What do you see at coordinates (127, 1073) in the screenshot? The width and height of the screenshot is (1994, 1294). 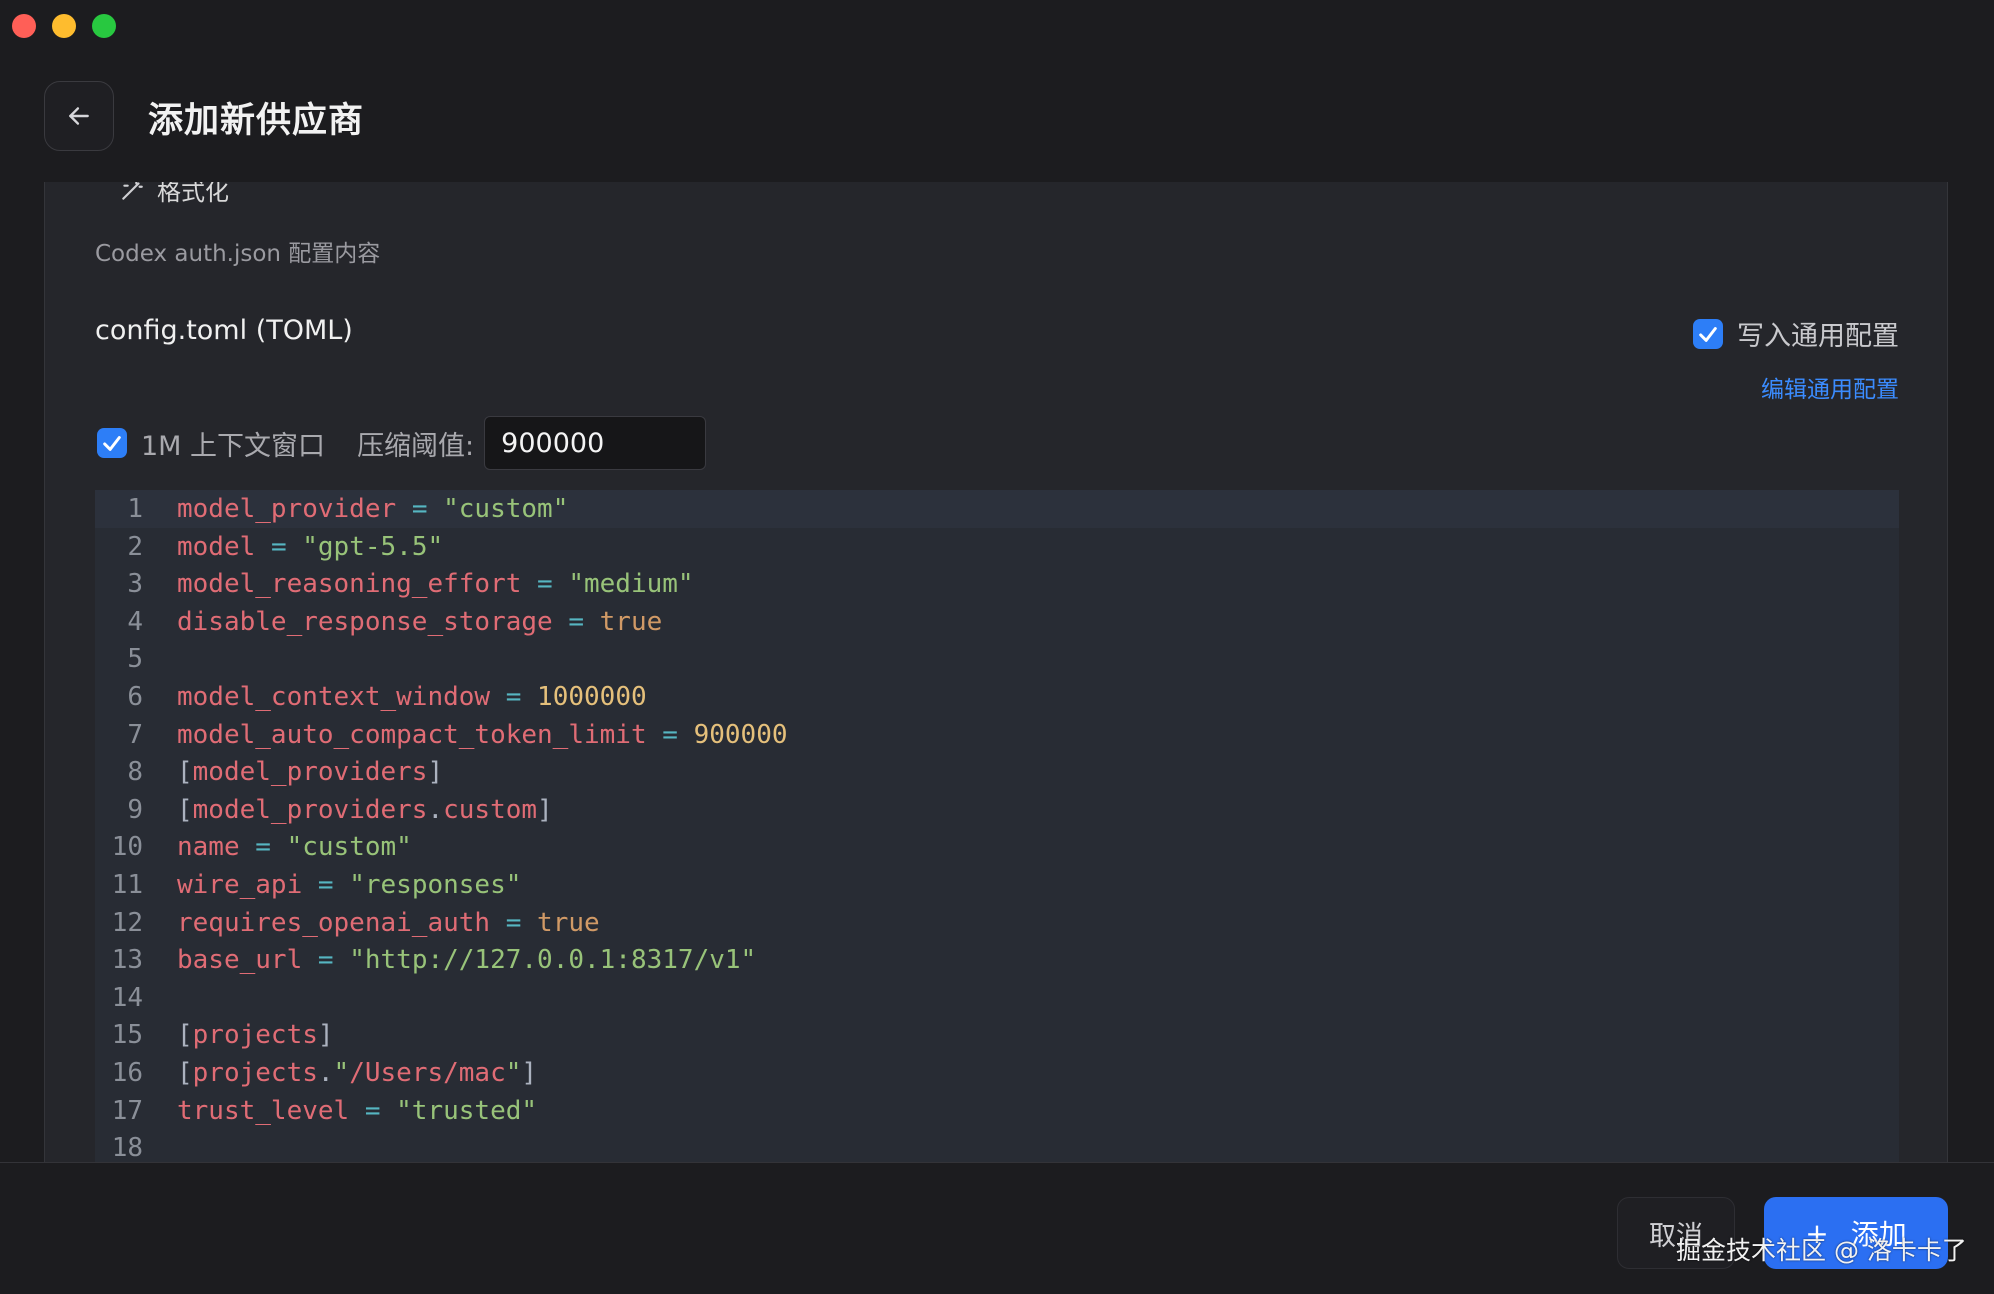 I see `line-number: 16` at bounding box center [127, 1073].